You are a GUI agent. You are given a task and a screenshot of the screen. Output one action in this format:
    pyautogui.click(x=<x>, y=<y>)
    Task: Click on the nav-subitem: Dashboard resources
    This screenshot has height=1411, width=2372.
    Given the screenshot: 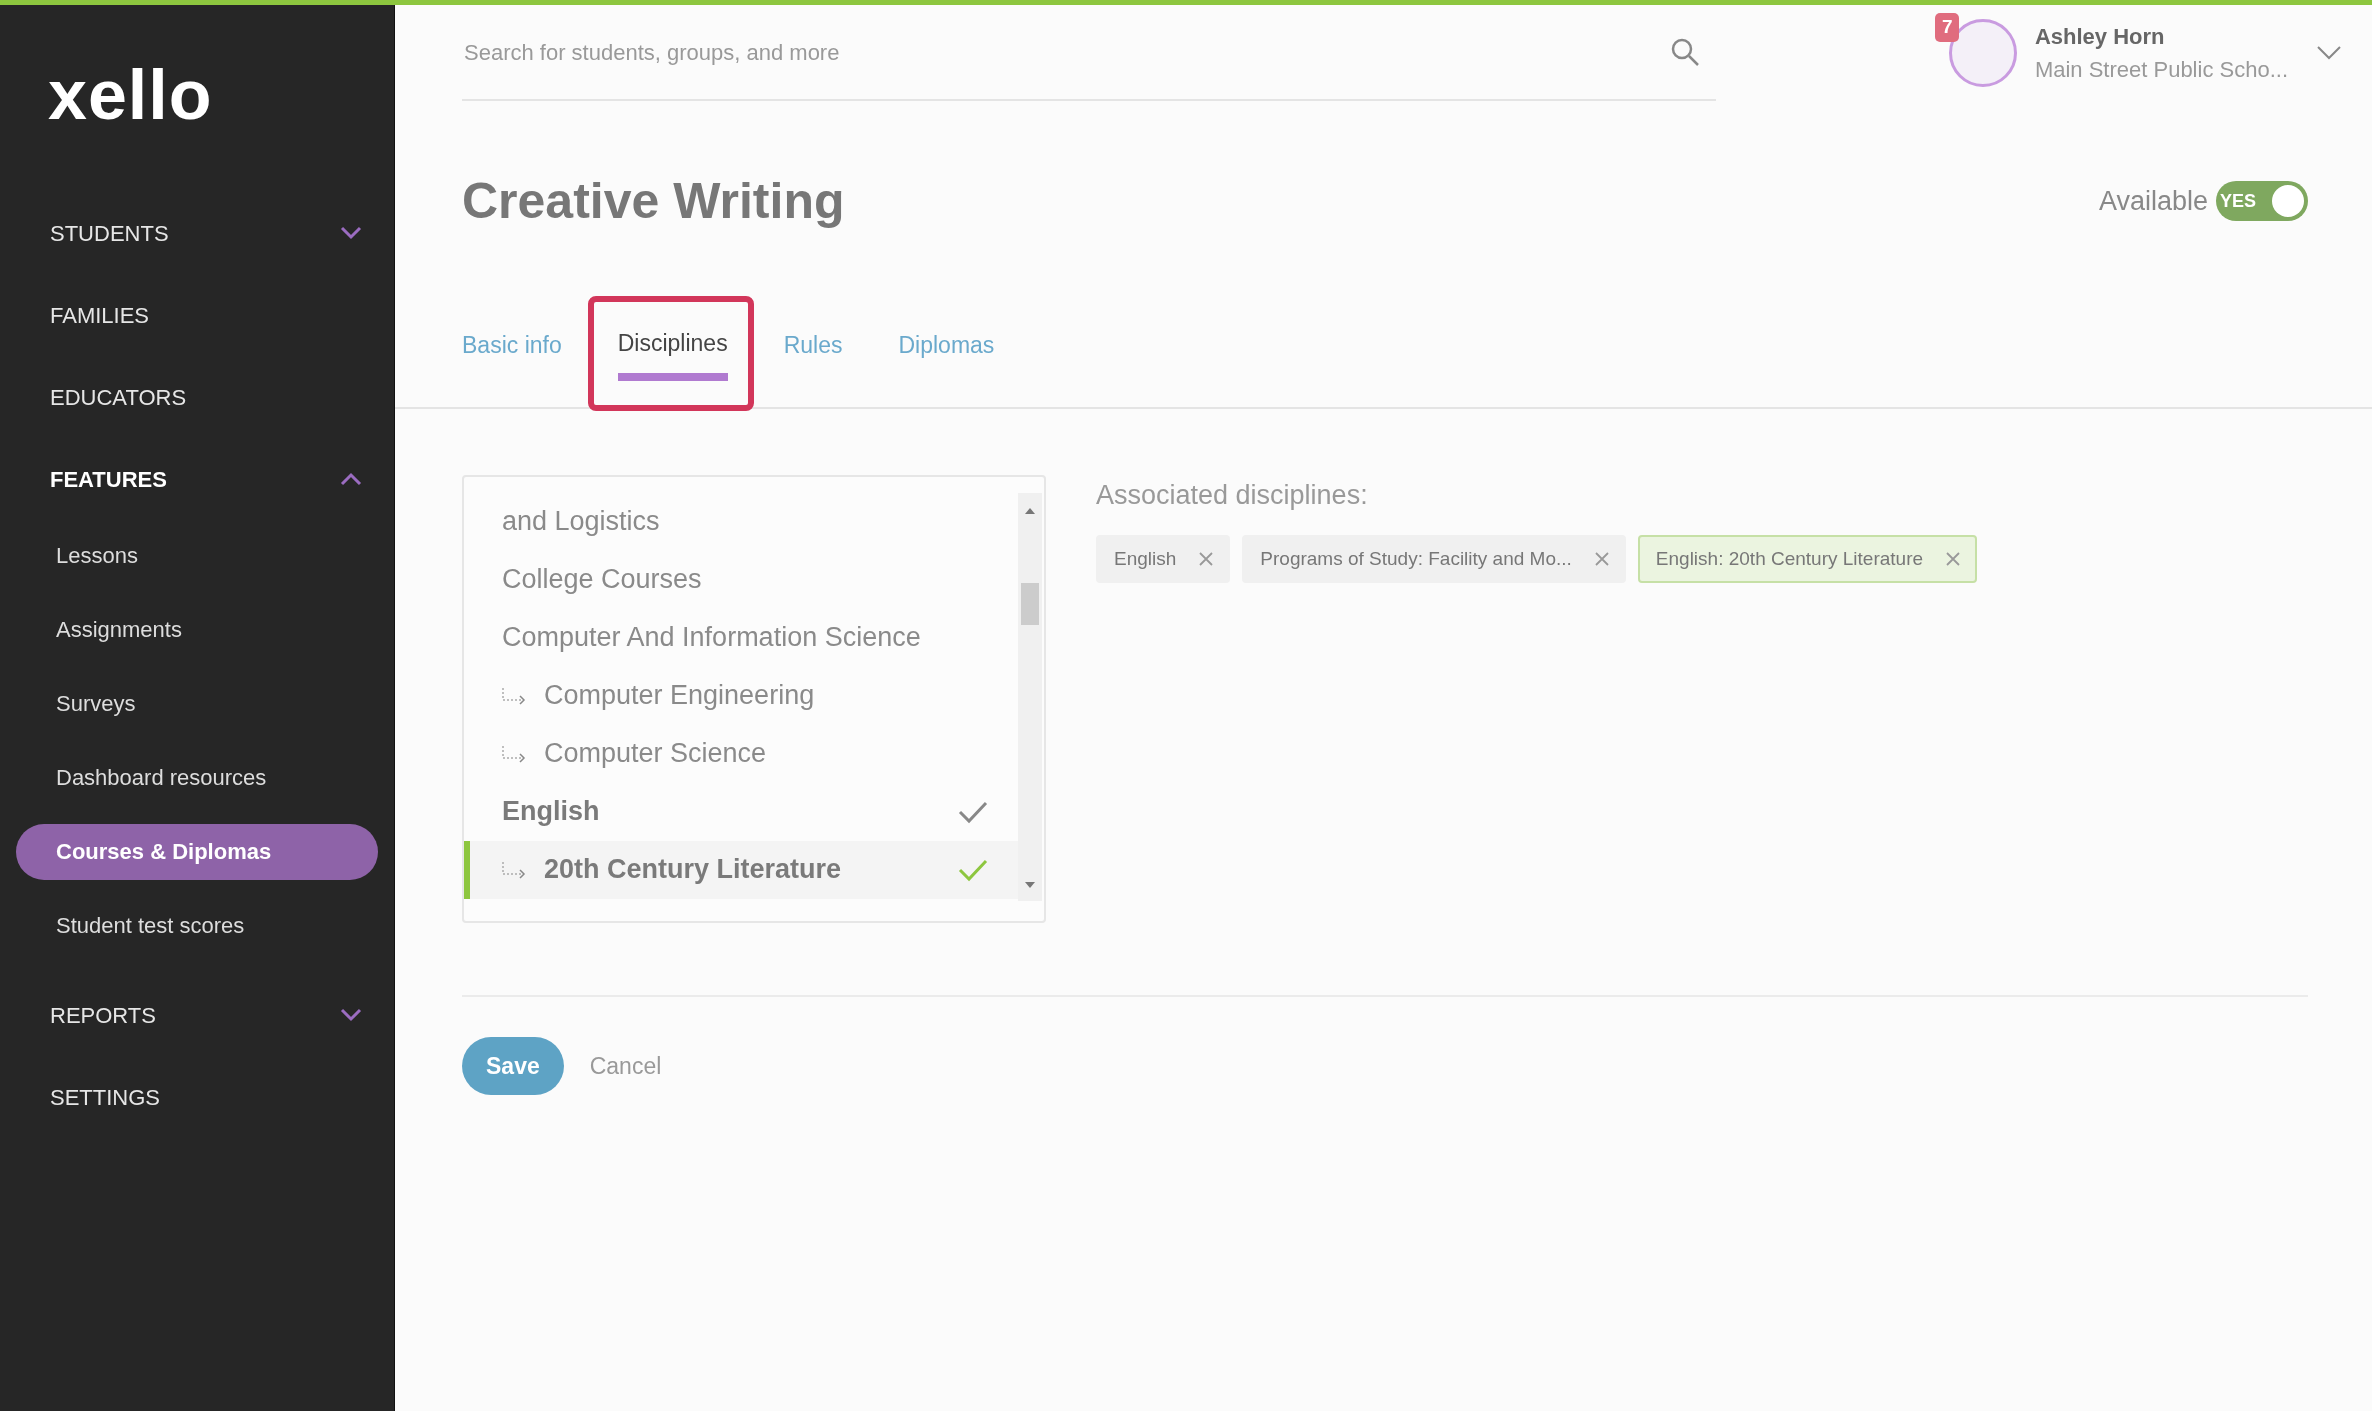 What is the action you would take?
    pyautogui.click(x=197, y=778)
    